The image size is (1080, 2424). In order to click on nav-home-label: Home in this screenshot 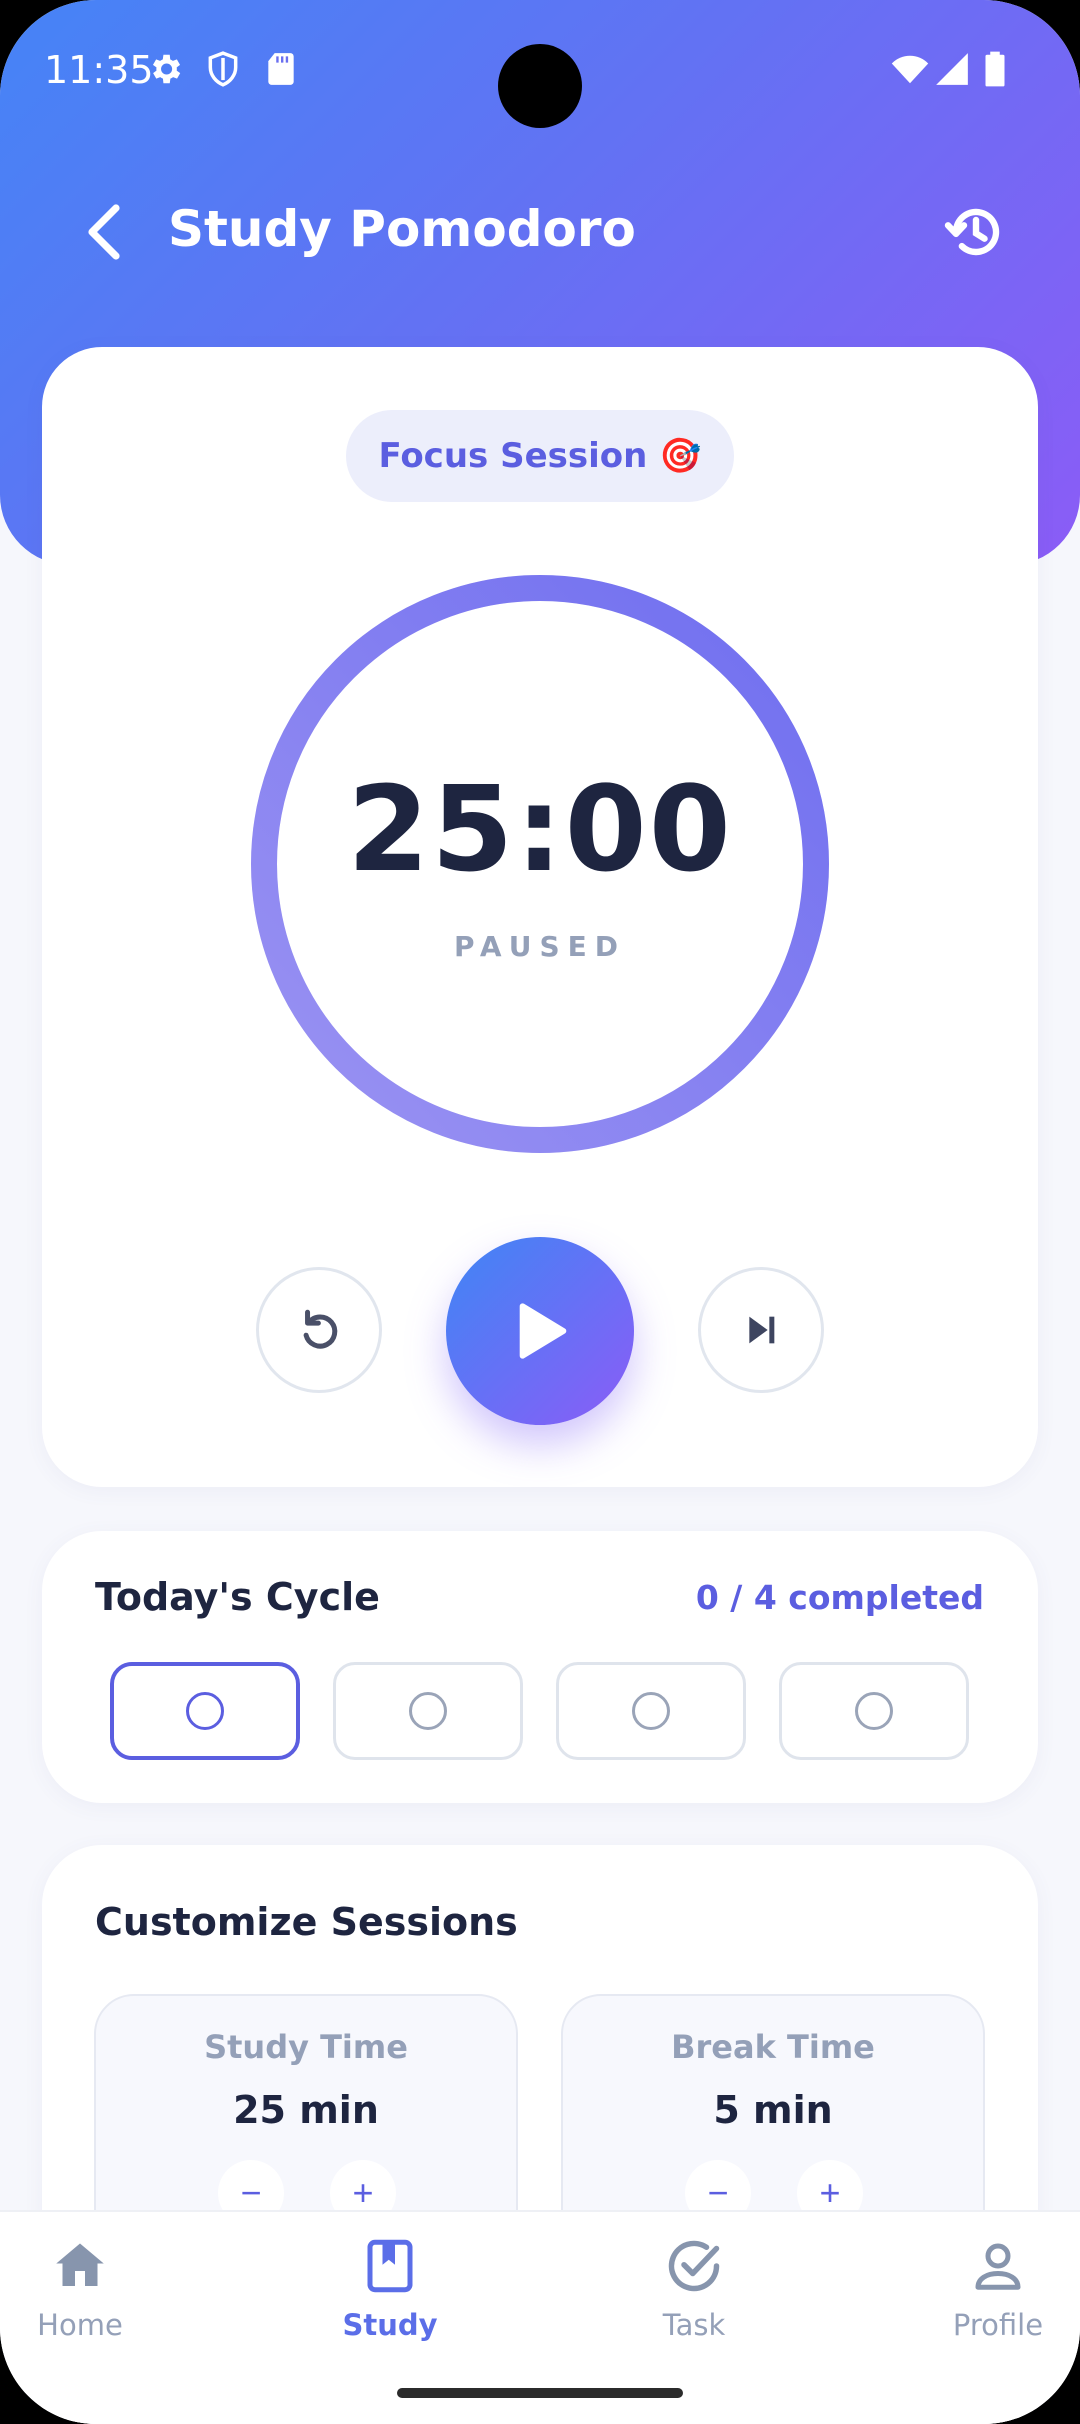, I will do `click(80, 2325)`.